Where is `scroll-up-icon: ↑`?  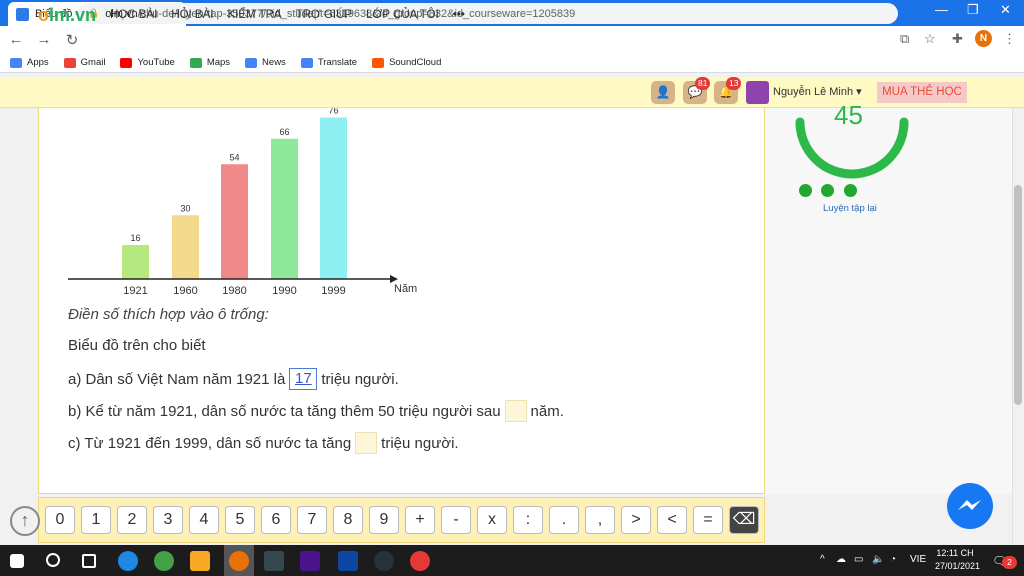 scroll-up-icon: ↑ is located at coordinates (25, 521).